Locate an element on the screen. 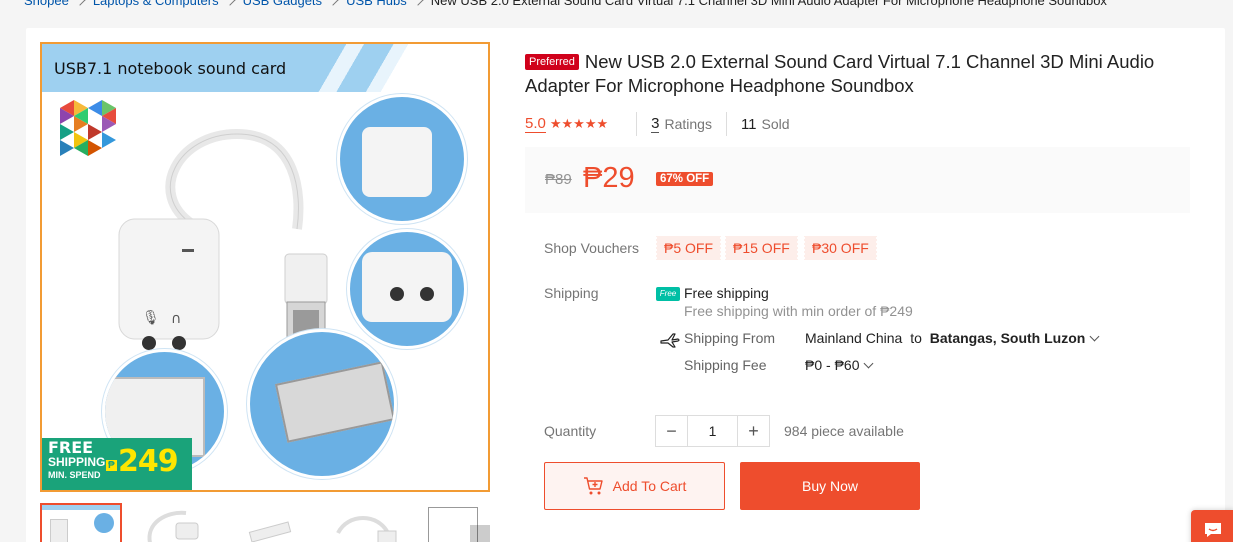 The image size is (1233, 542). add-to-cart-button: Add To Cart is located at coordinates (634, 486).